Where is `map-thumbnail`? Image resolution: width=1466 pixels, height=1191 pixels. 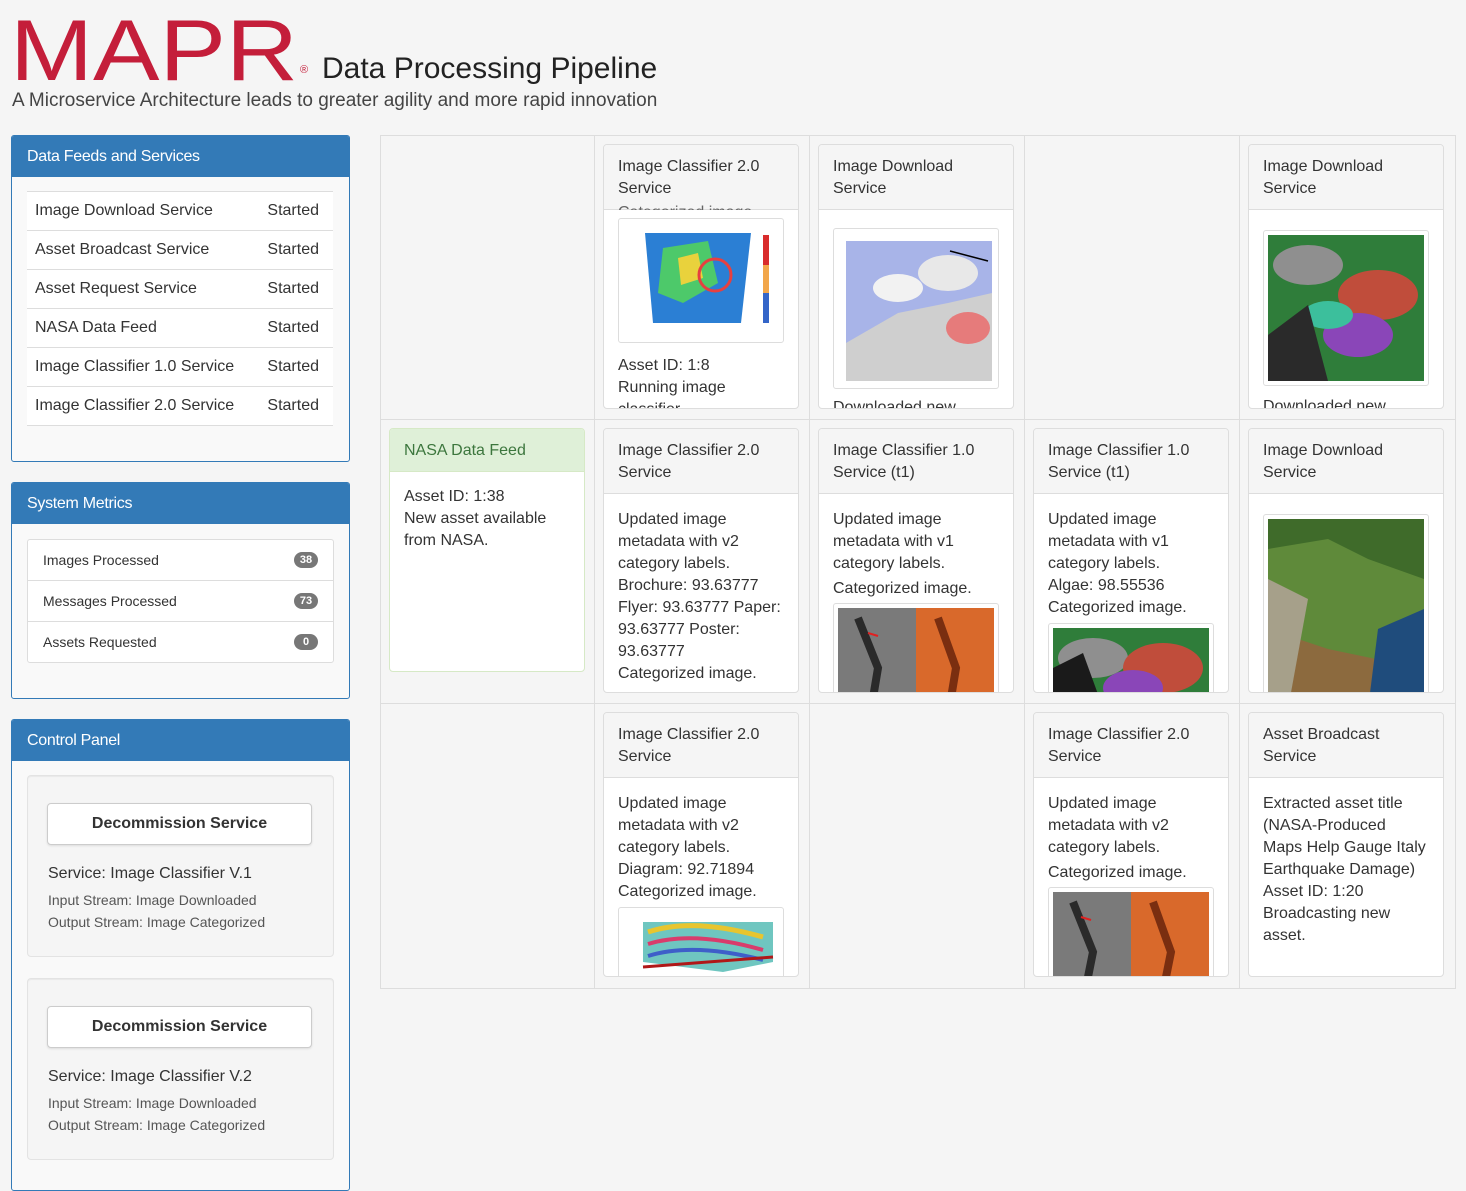
map-thumbnail is located at coordinates (701, 280).